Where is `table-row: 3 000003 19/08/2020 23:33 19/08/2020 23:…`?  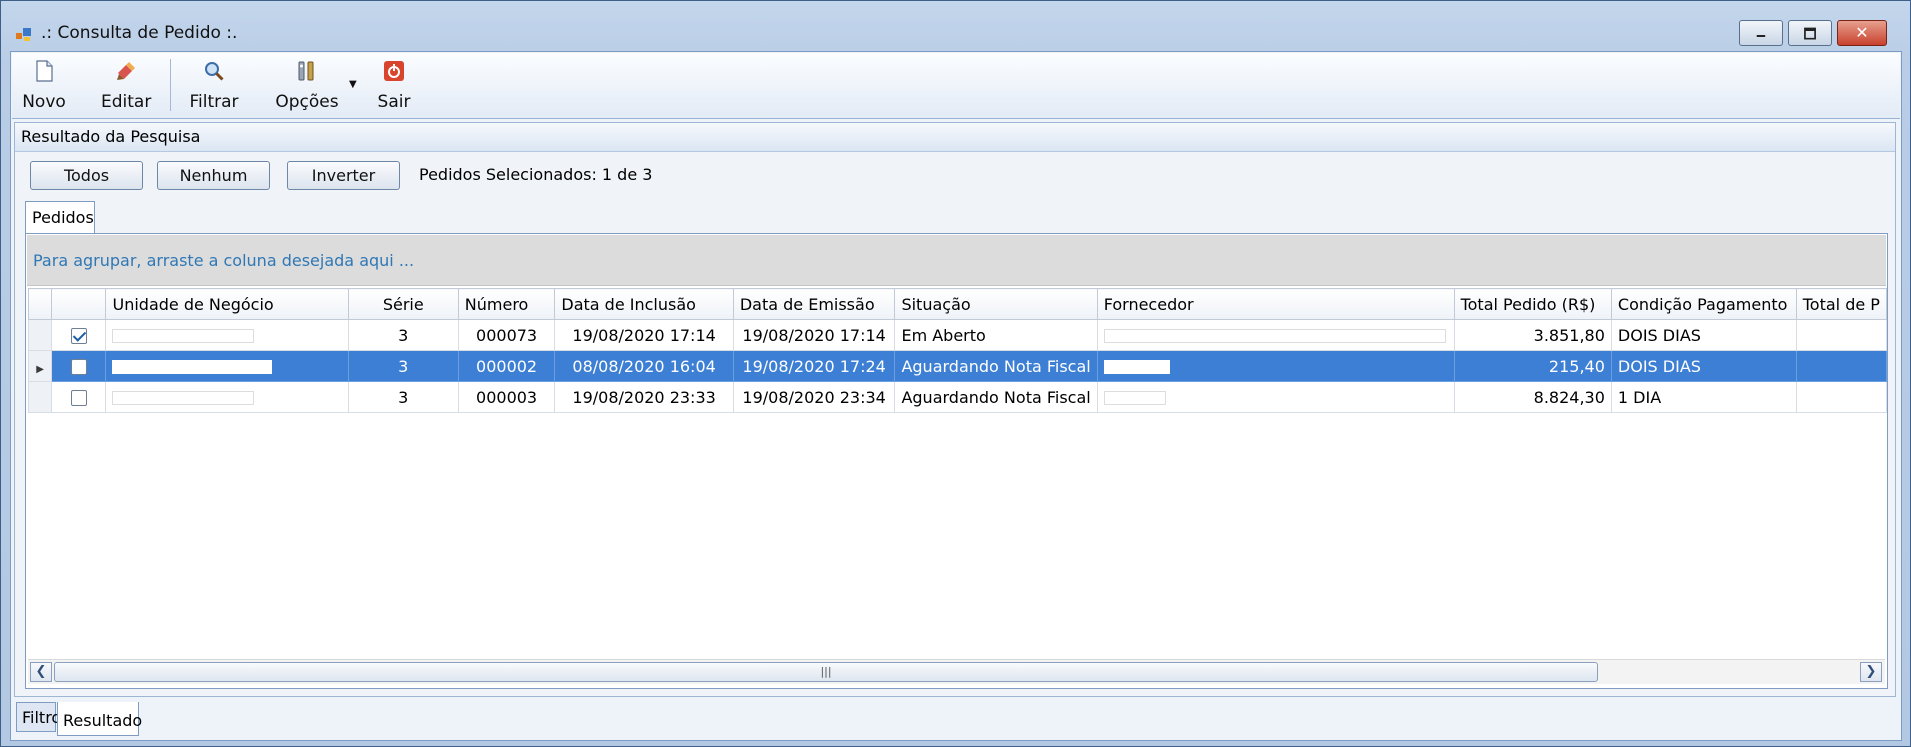
table-row: 3 000003 19/08/2020 23:33 19/08/2020 23:… is located at coordinates (957, 397).